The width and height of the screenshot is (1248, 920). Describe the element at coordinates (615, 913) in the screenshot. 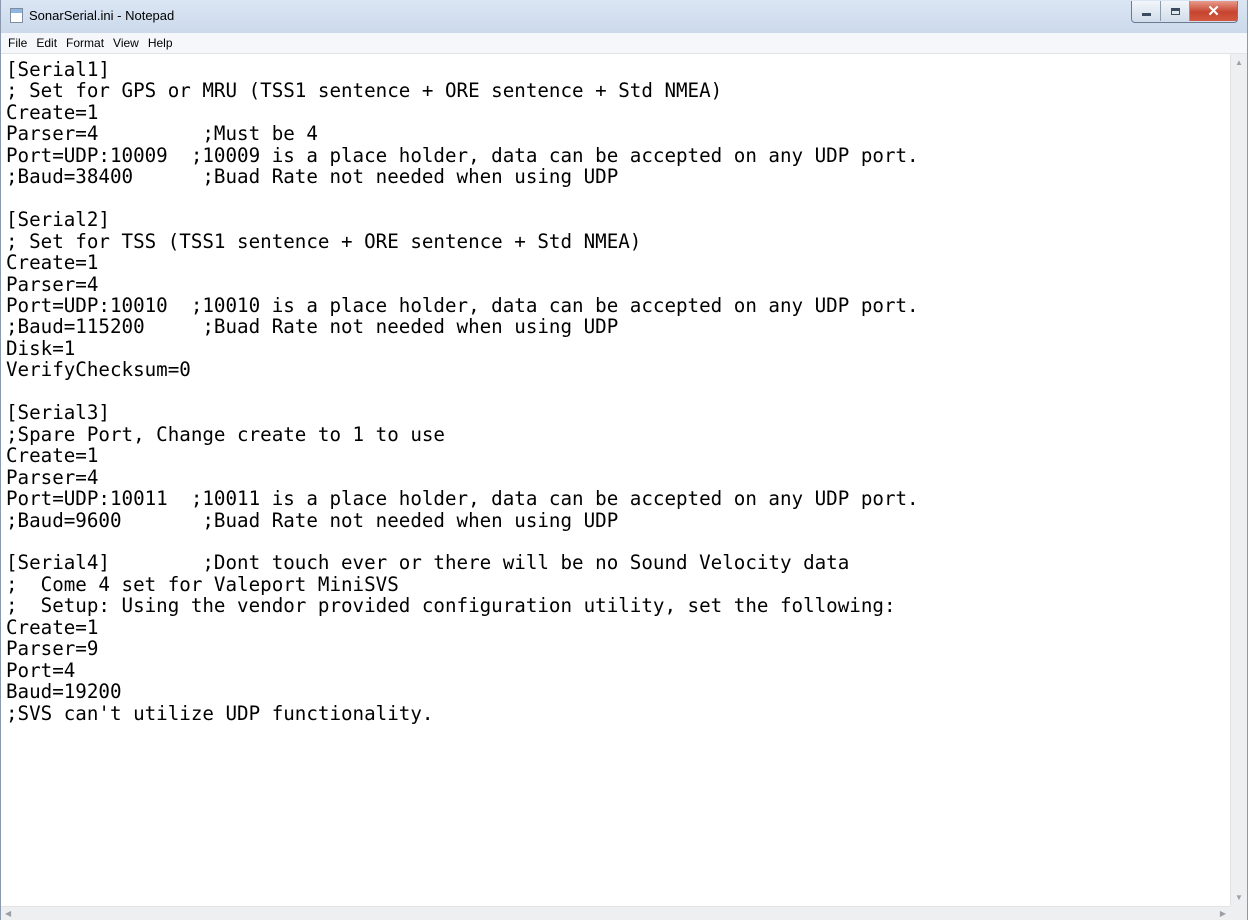

I see `horizontal-scrollbar: ◀ ▶` at that location.